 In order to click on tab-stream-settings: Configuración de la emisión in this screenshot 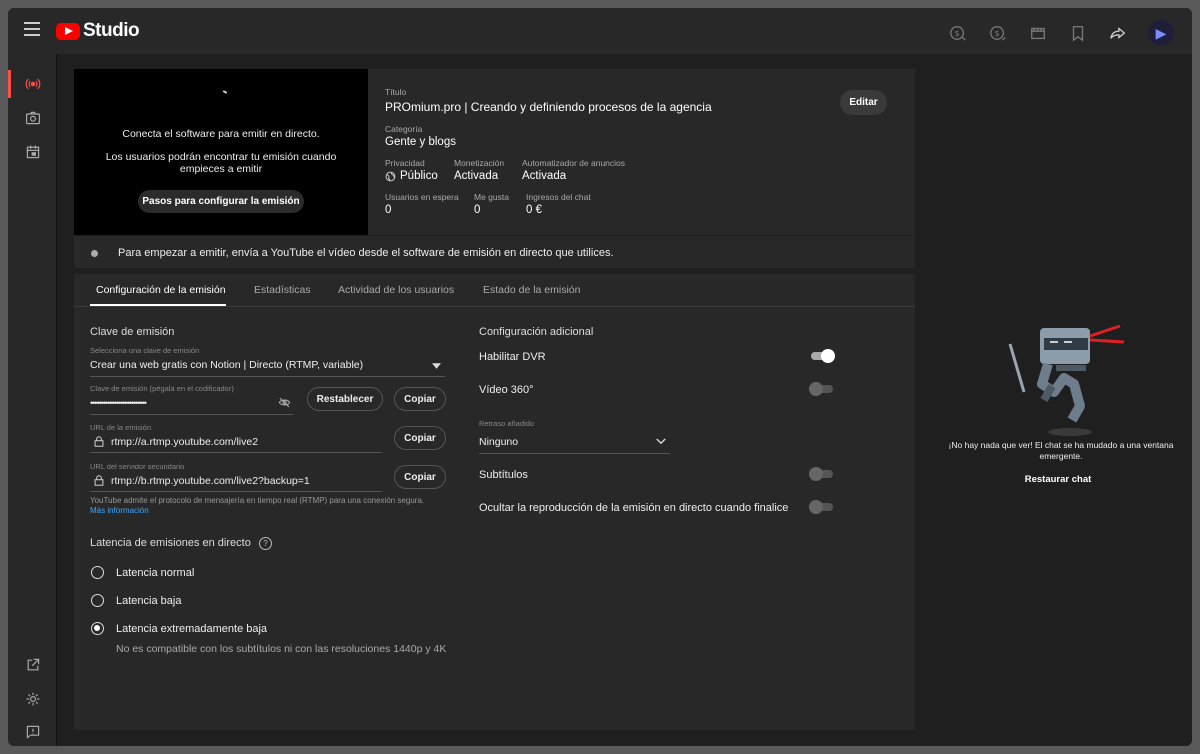, I will do `click(161, 290)`.